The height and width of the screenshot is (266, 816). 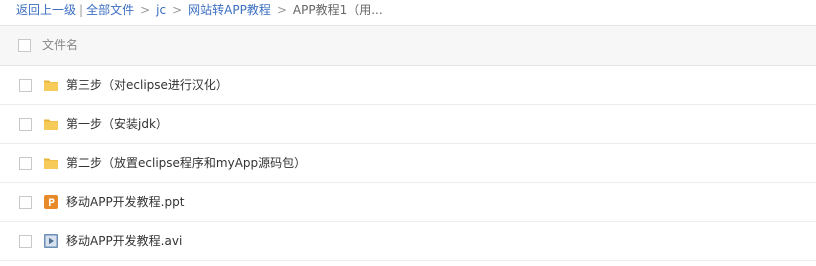 I want to click on file-name: 第二步（放置eclipse程序和myApp源码包）, so click(x=186, y=163).